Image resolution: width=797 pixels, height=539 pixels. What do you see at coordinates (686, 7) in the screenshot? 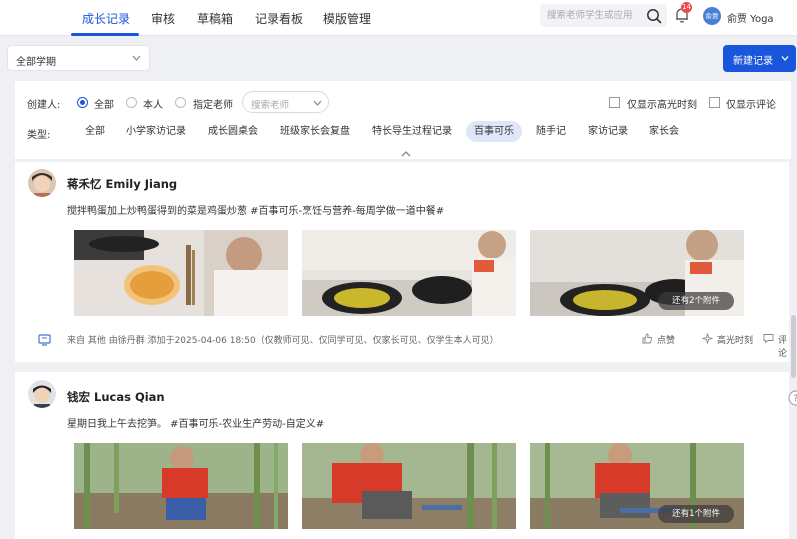
I see `notification-badge: 14` at bounding box center [686, 7].